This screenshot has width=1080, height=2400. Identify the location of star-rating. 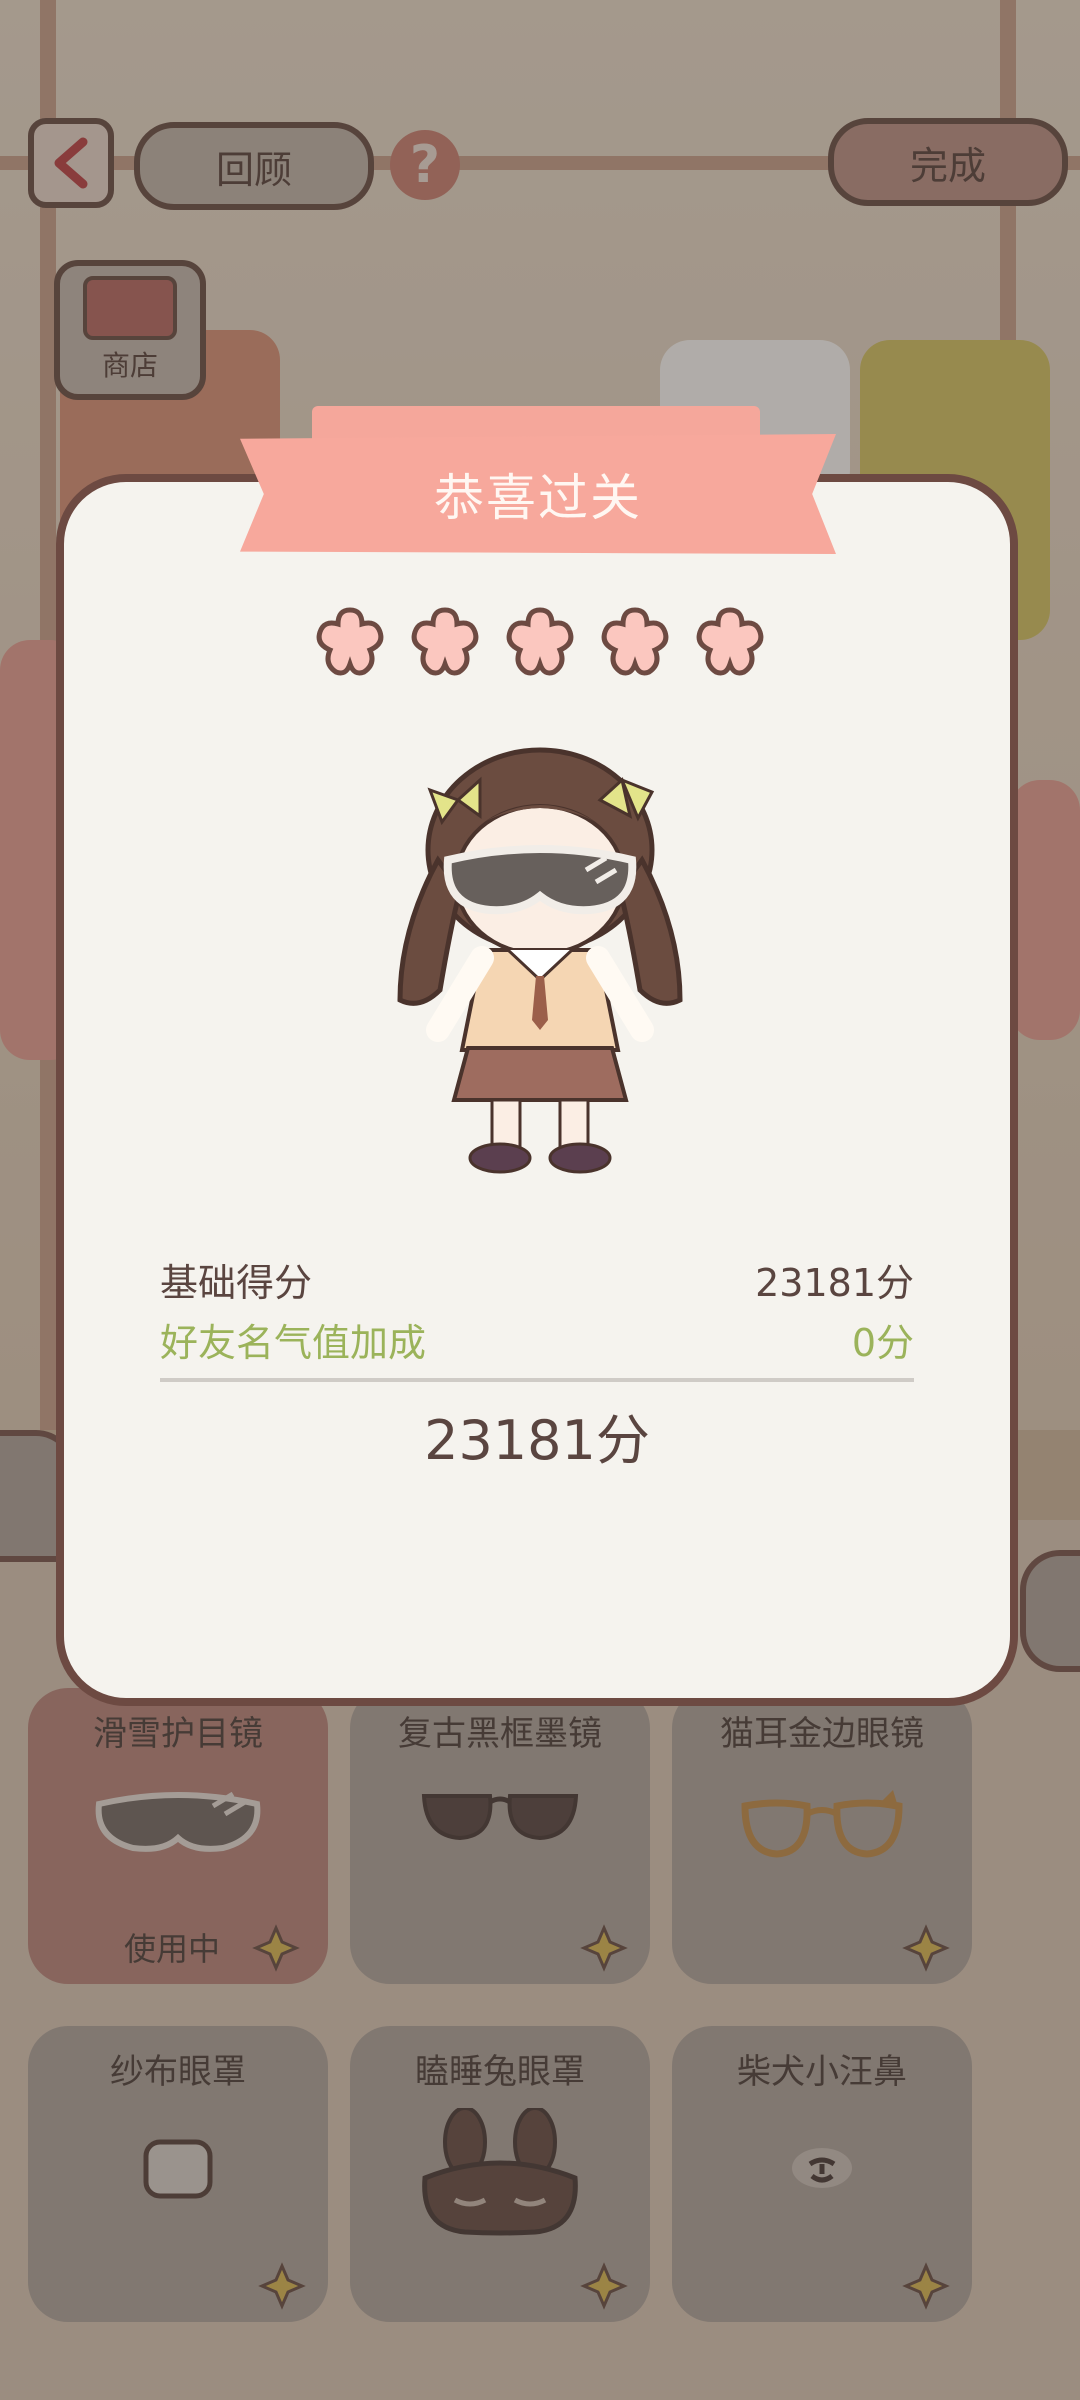
(540, 642).